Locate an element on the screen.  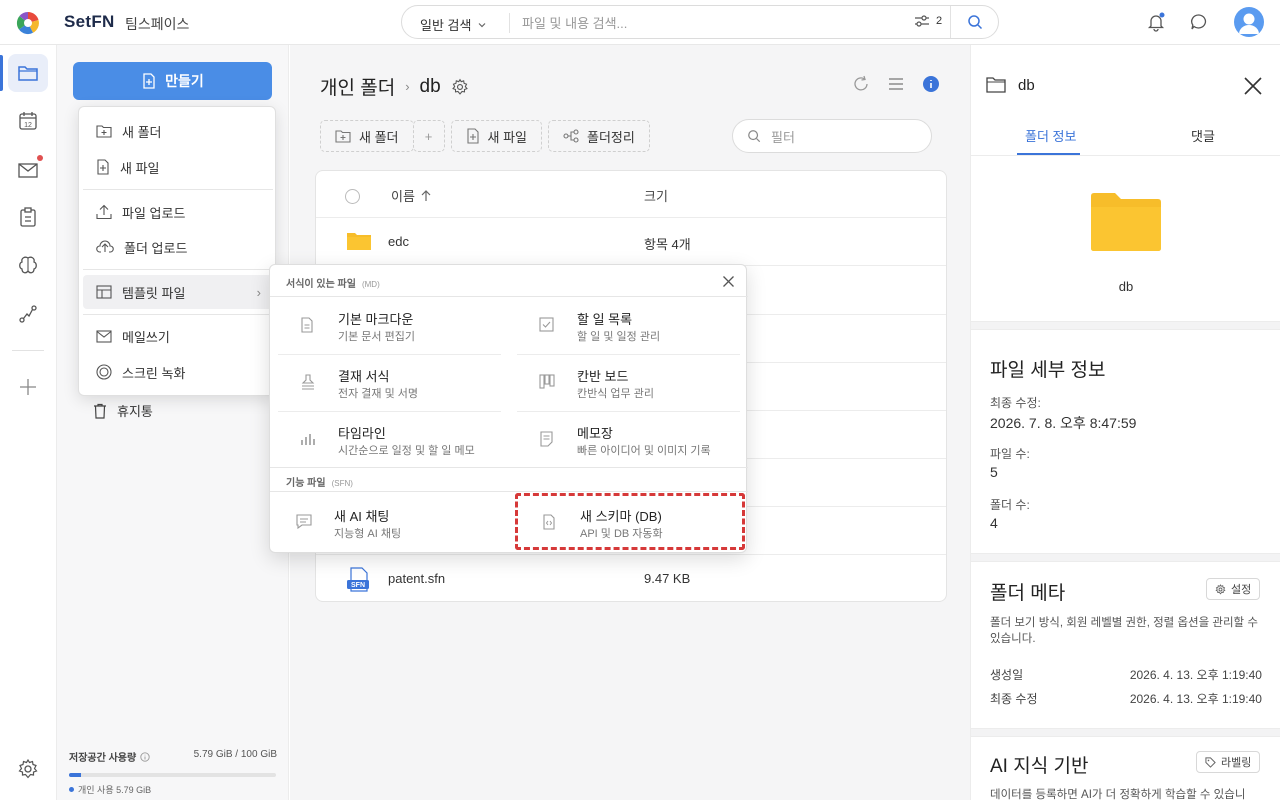
rail-mail is located at coordinates (28, 170).